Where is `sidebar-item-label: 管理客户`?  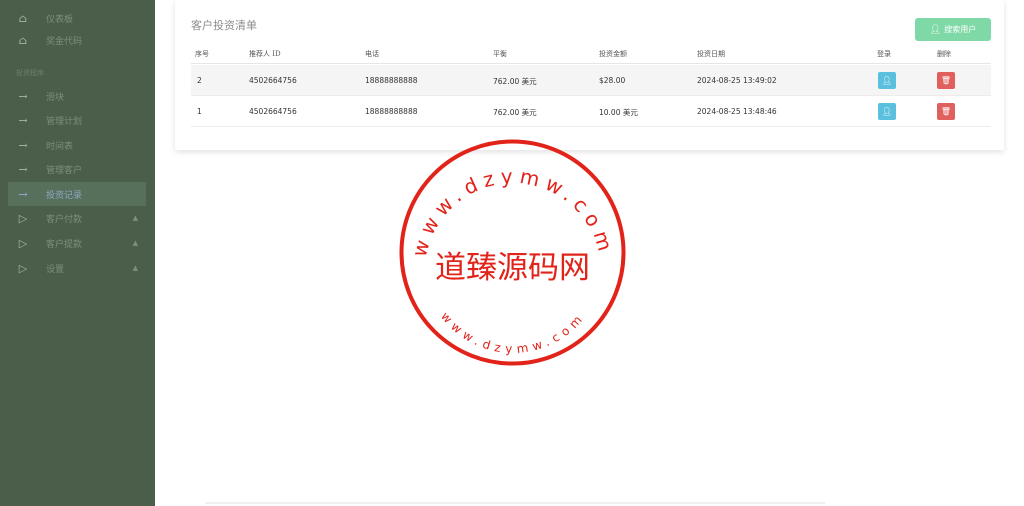
sidebar-item-label: 管理客户 is located at coordinates (64, 170).